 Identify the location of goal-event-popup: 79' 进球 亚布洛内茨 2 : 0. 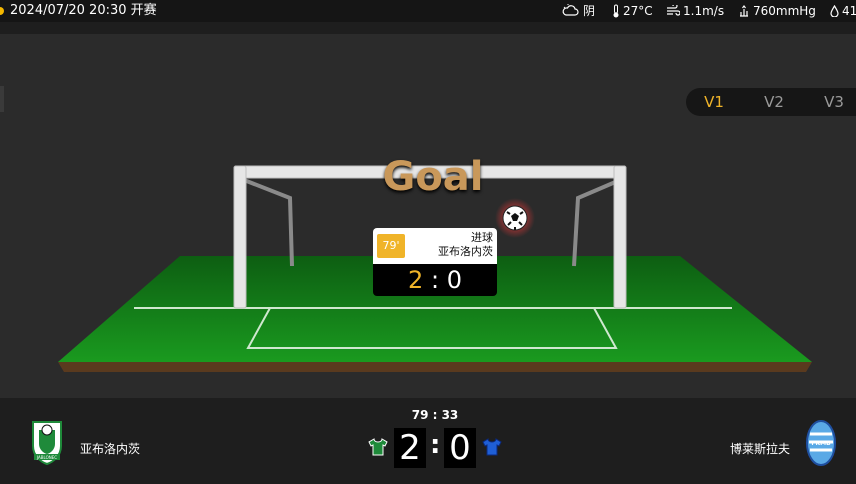
(435, 262).